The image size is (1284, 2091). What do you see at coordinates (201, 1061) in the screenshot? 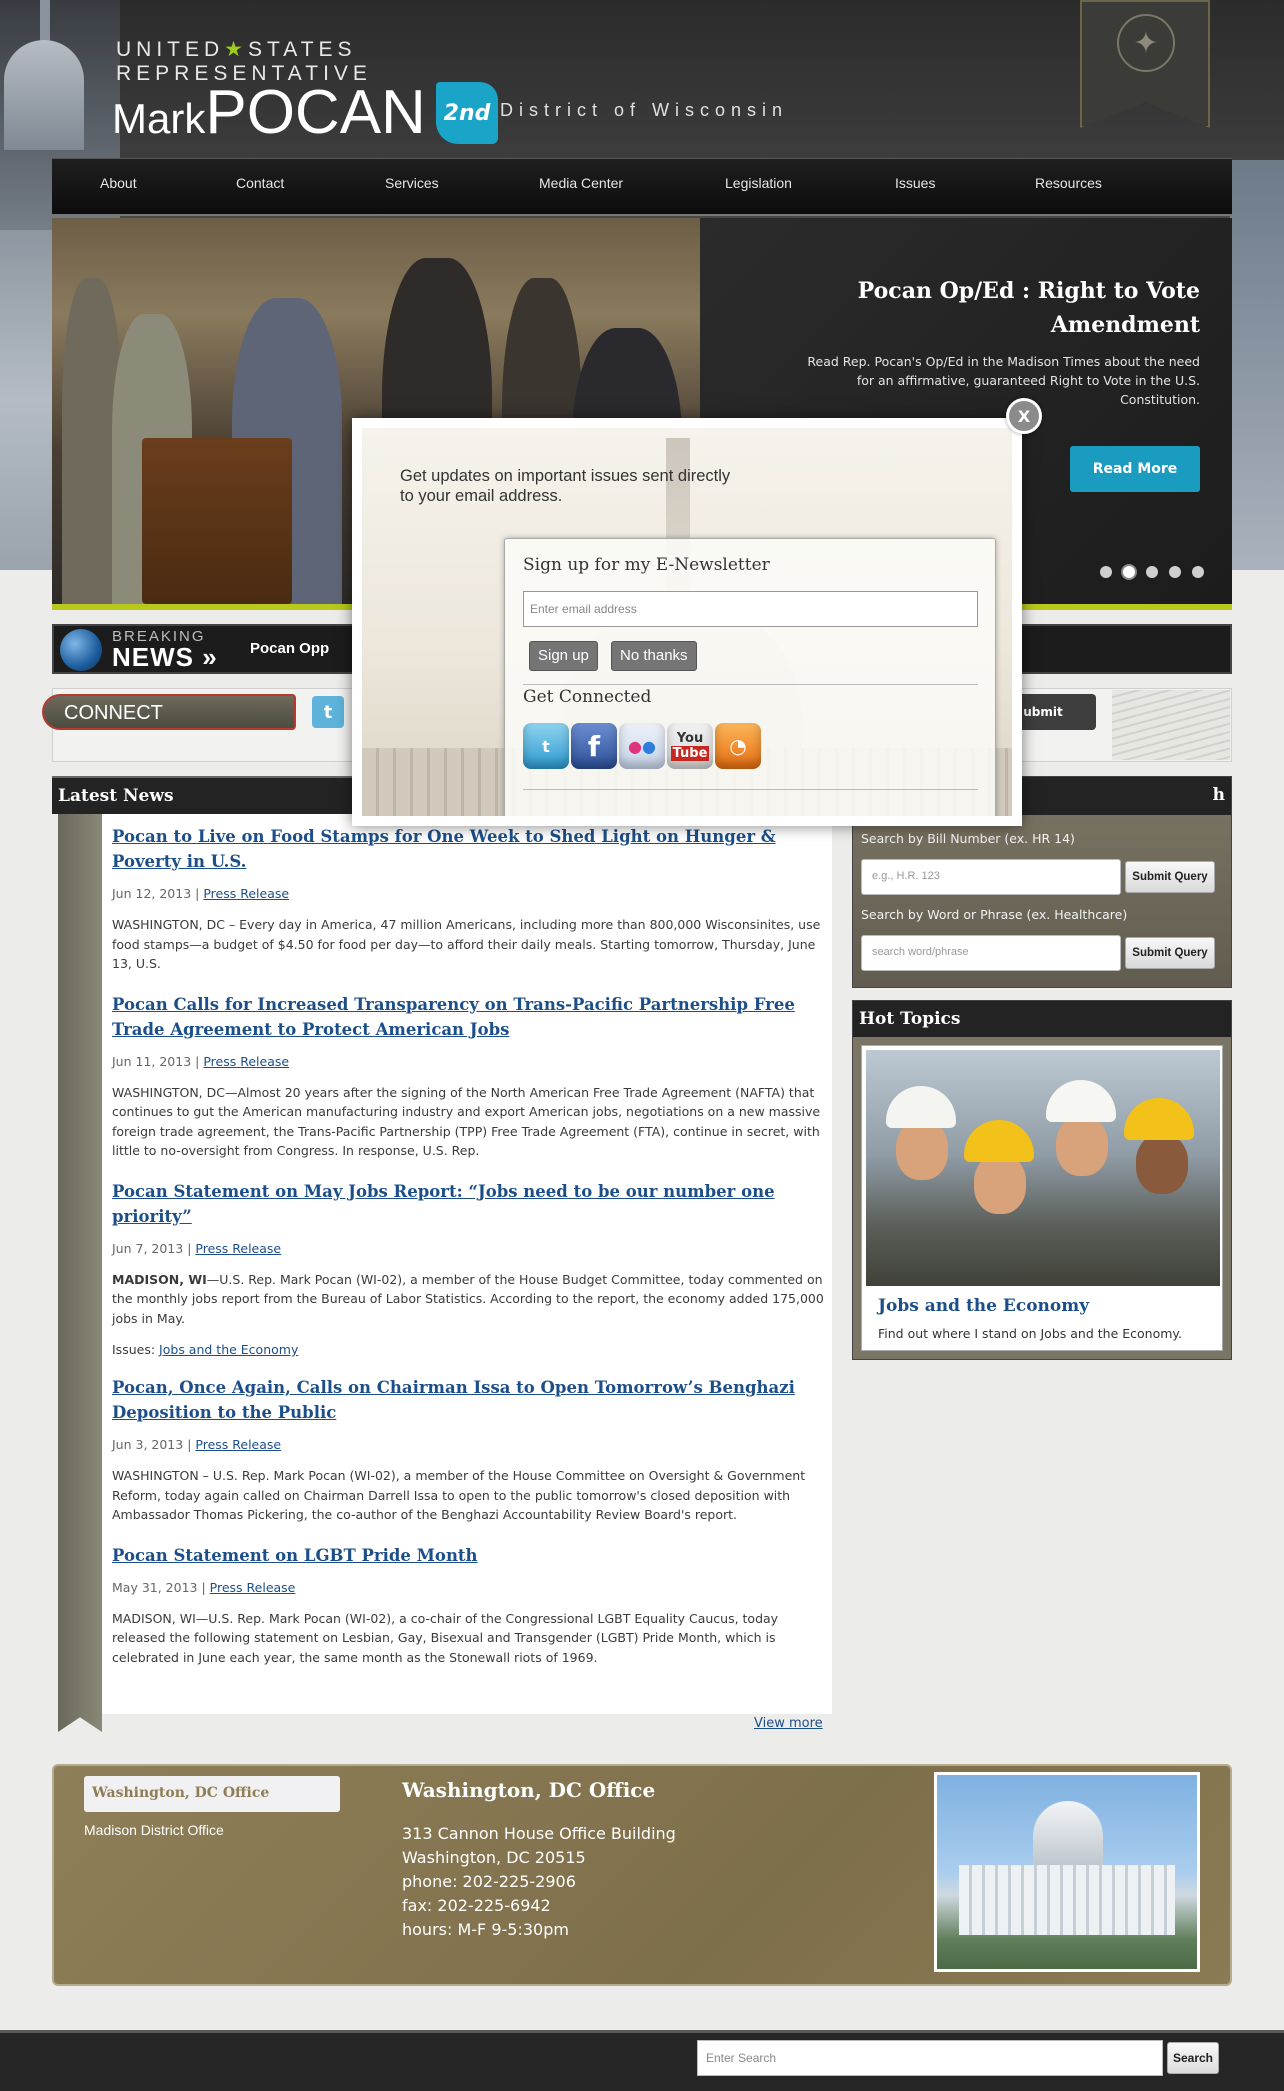
I see `article-meta: Jun 11, 2013 | Press Release` at bounding box center [201, 1061].